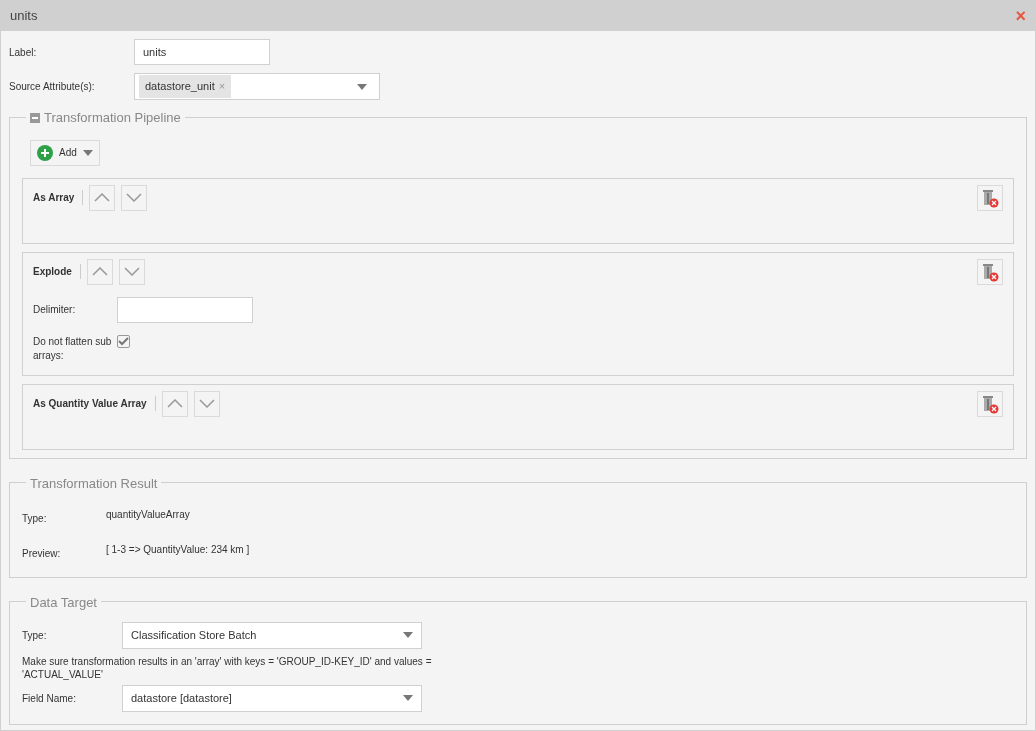 The image size is (1036, 731). I want to click on field-label: Do not flatten sub arrays:, so click(73, 348).